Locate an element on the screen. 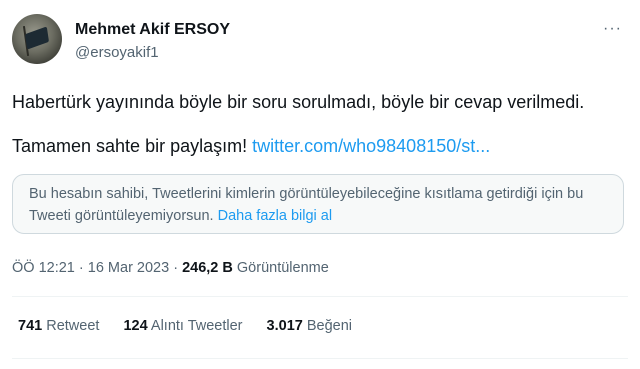  views-count: 246,2 B is located at coordinates (207, 268).